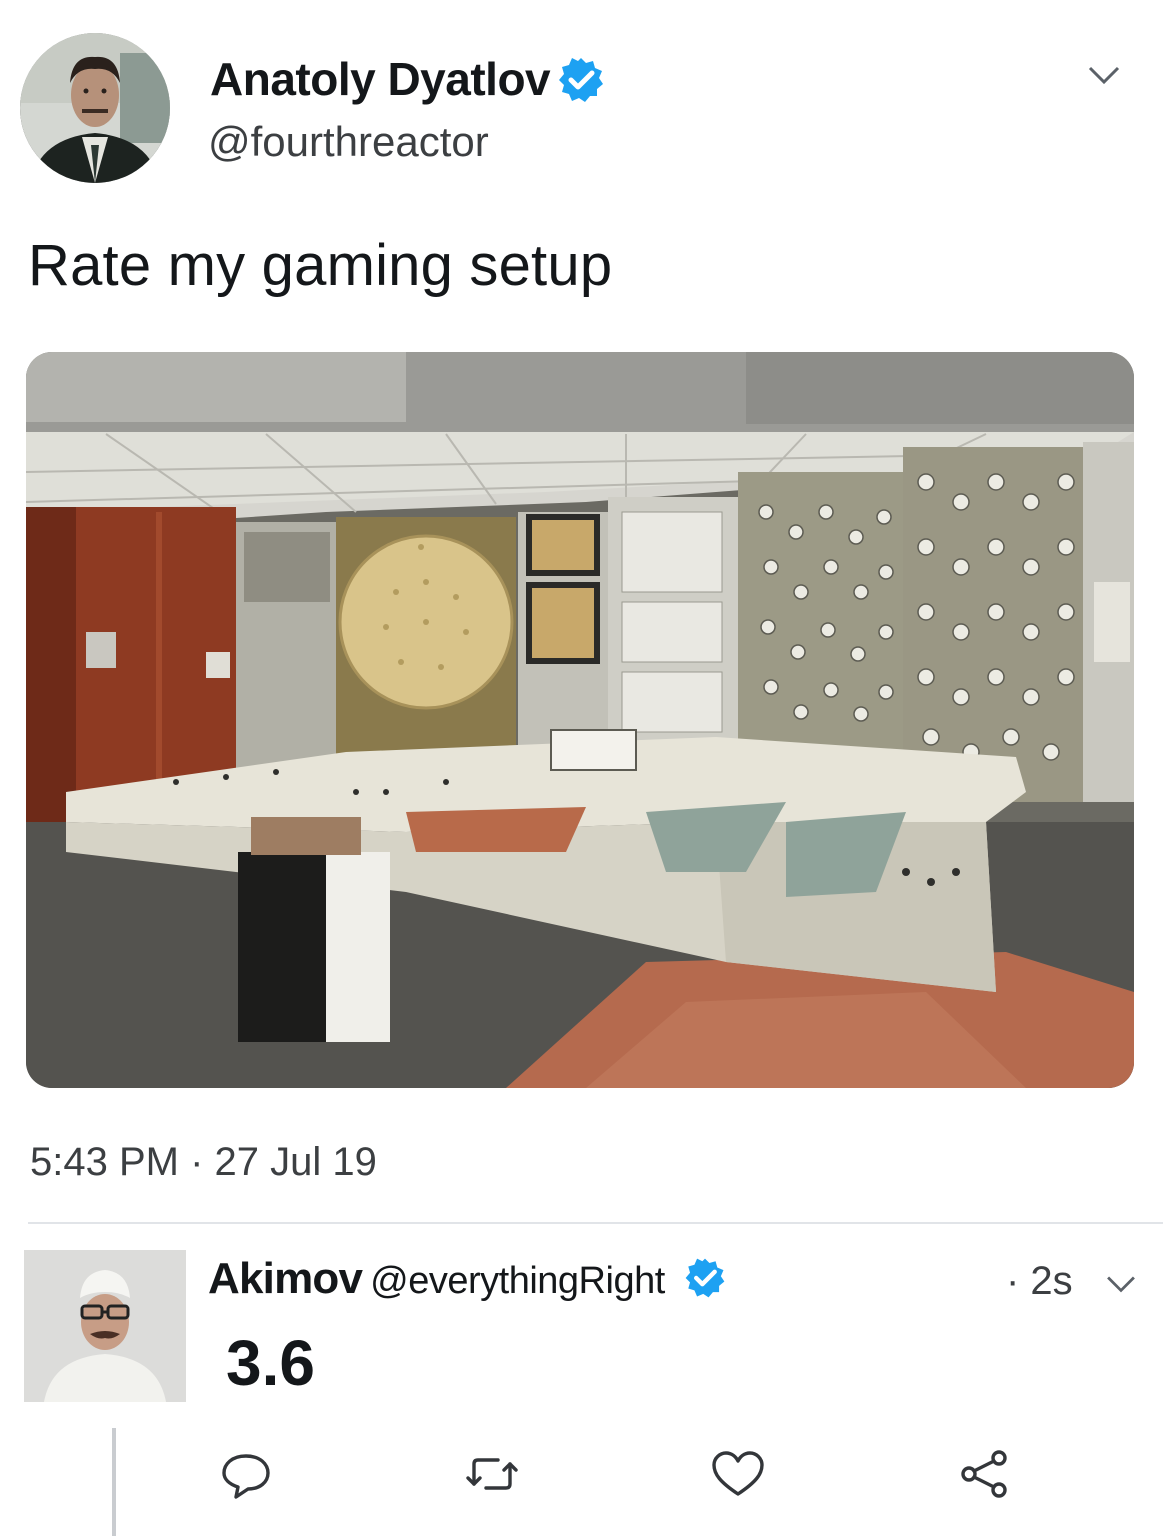  Describe the element at coordinates (738, 1474) in the screenshot. I see `like-icon` at that location.